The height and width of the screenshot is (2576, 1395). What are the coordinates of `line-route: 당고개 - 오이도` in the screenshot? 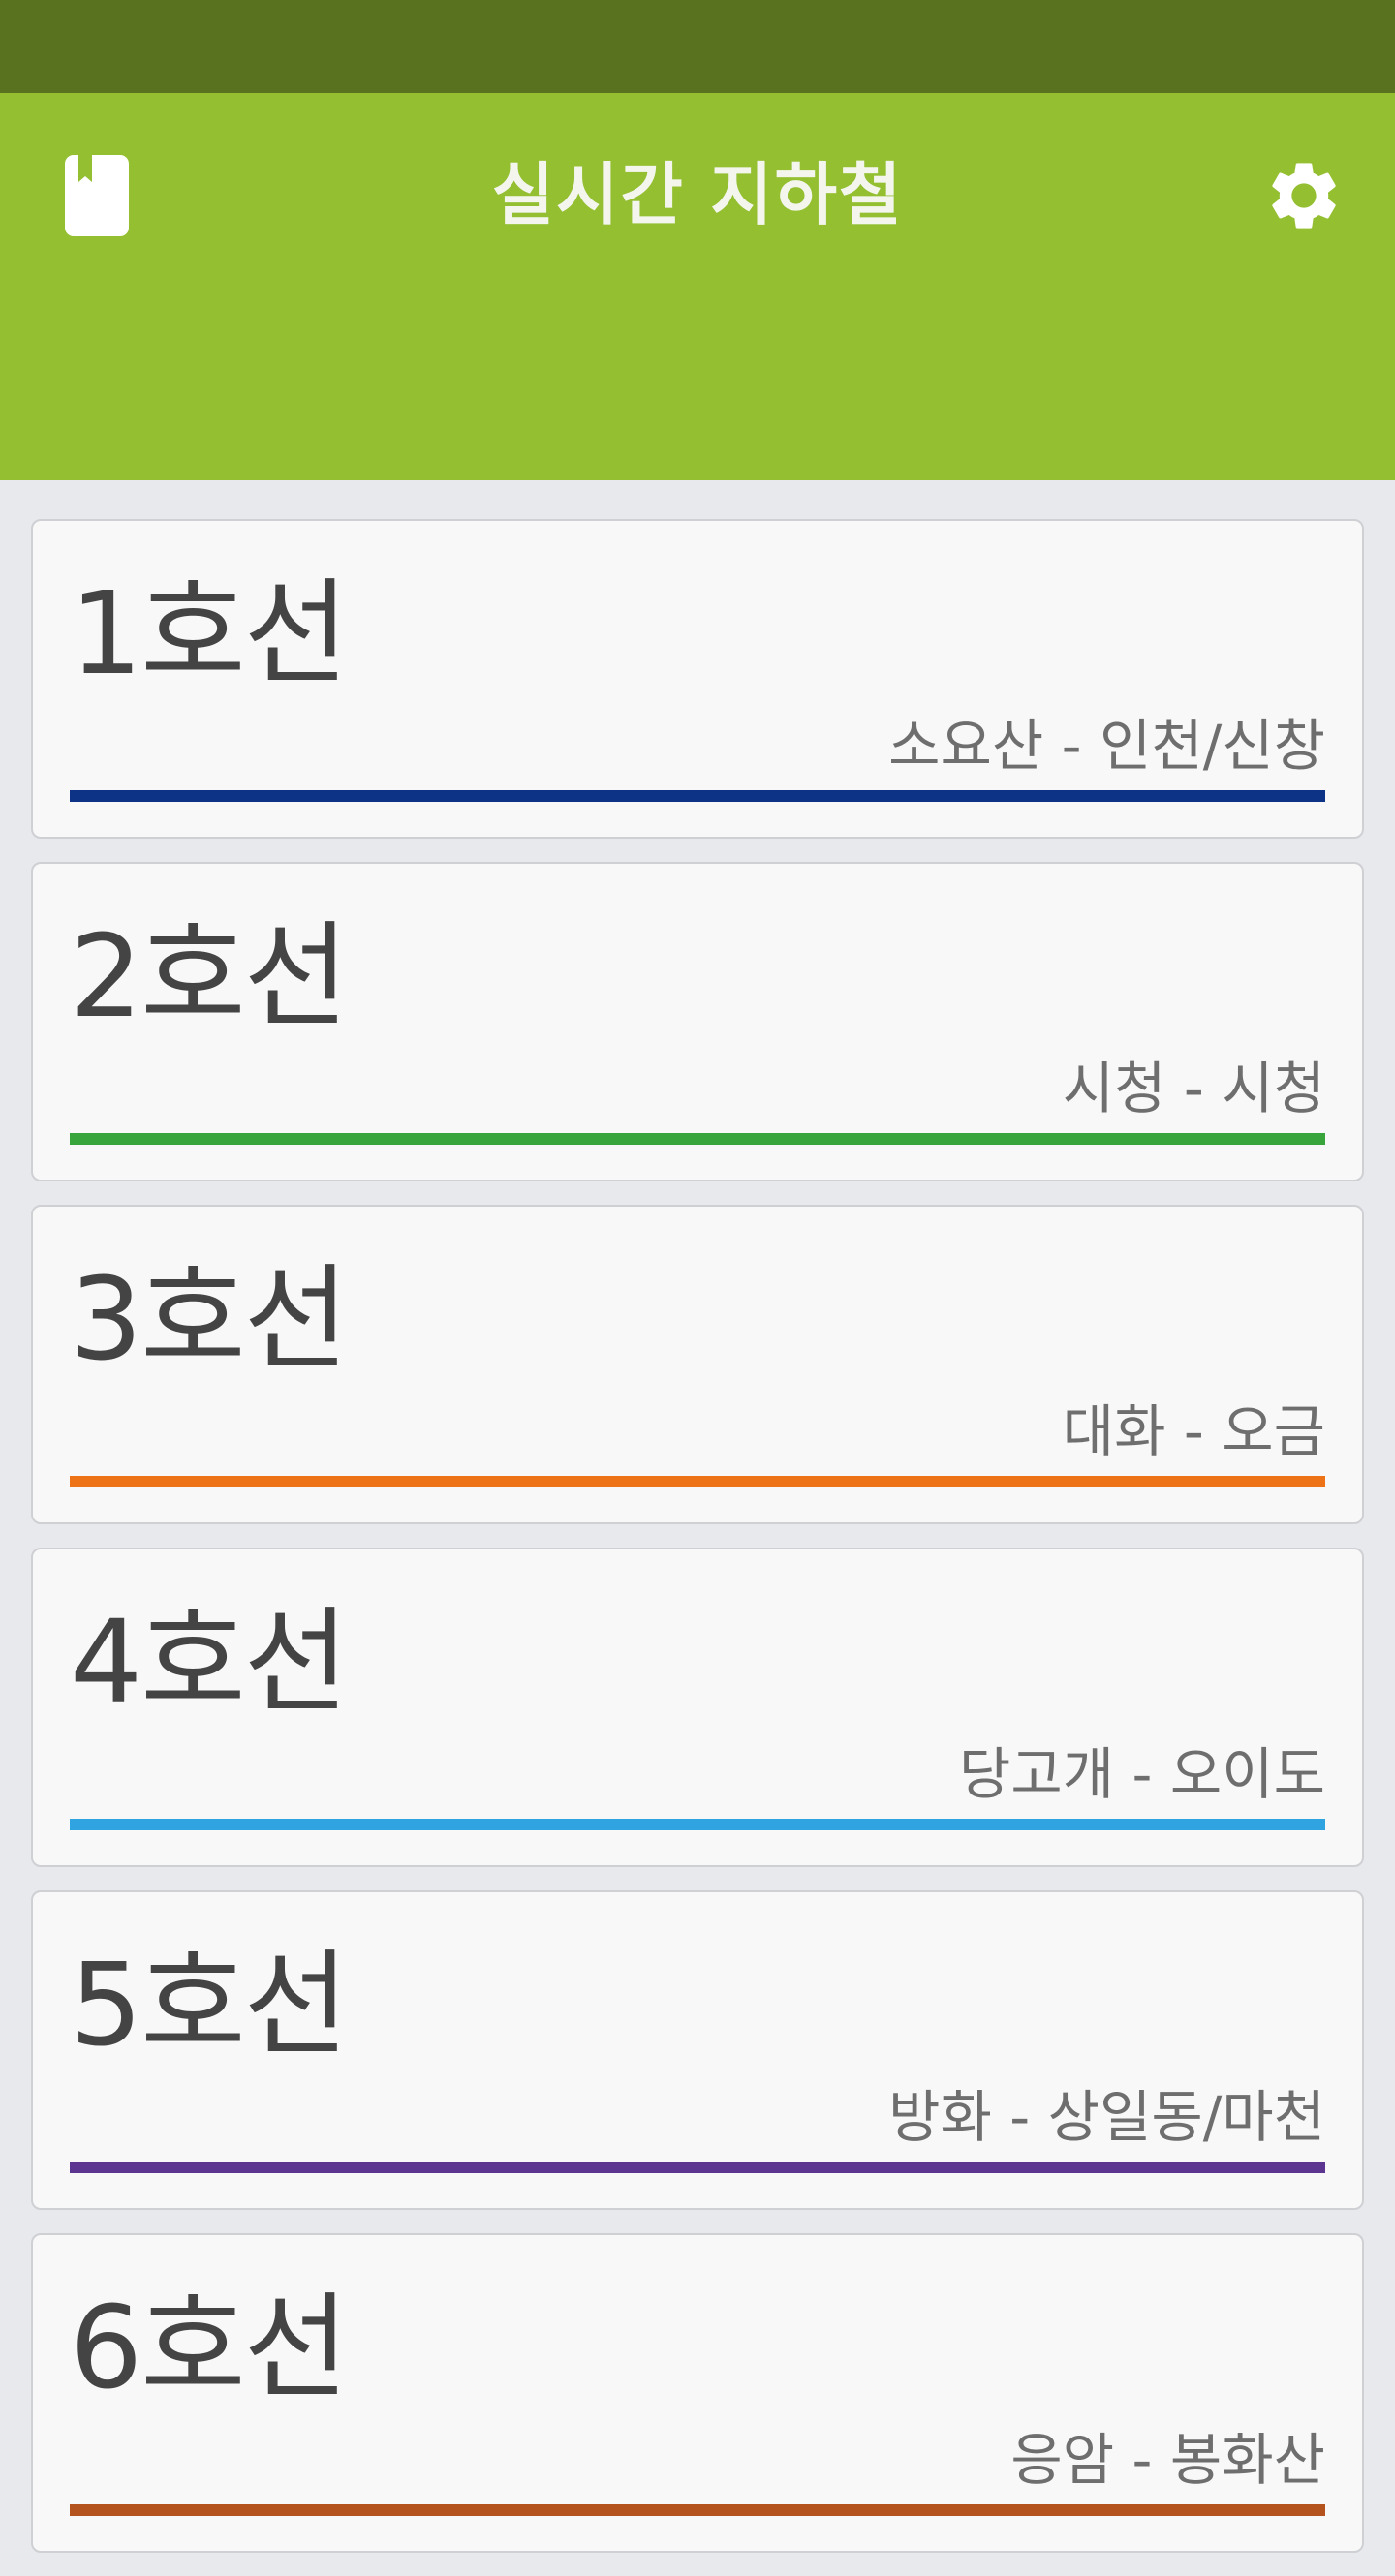 It's located at (1142, 1774).